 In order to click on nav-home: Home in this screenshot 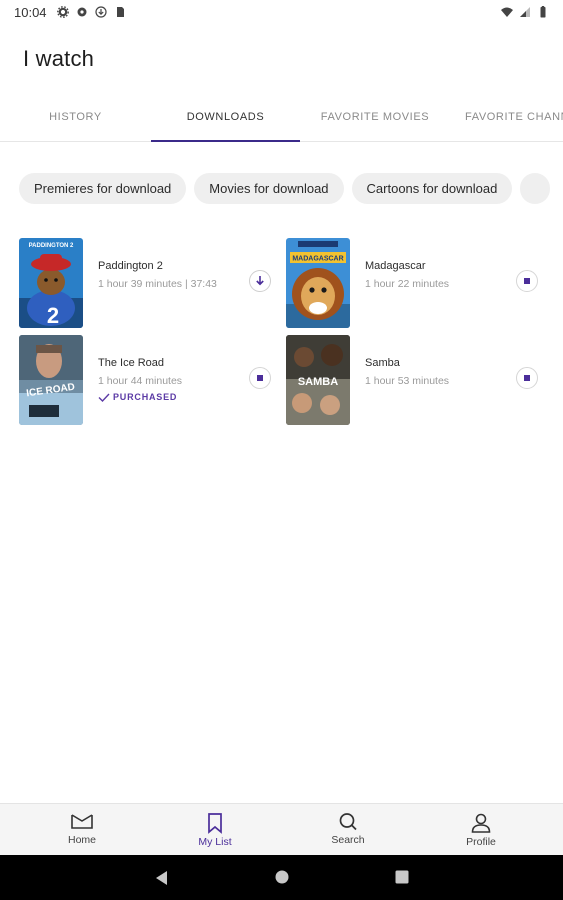, I will do `click(82, 830)`.